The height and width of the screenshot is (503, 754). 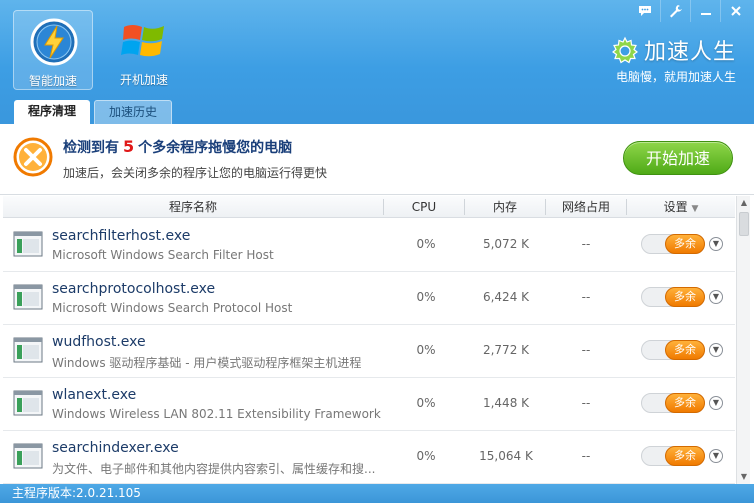 I want to click on column-header-name: 程序名称, so click(x=193, y=207).